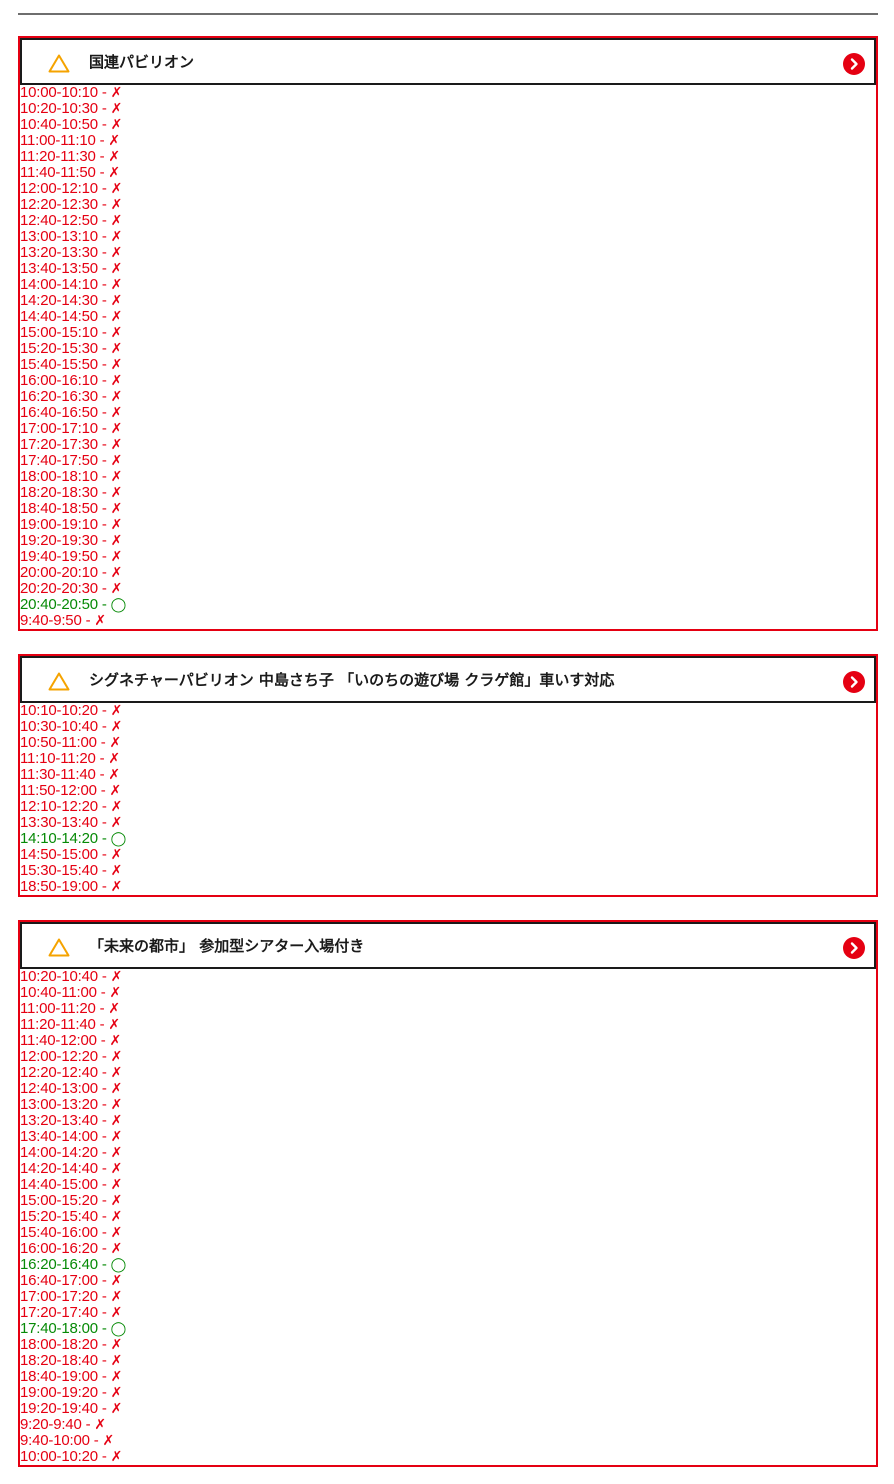  Describe the element at coordinates (448, 711) in the screenshot. I see `time-slot: 10:10-10:20 - ✗` at that location.